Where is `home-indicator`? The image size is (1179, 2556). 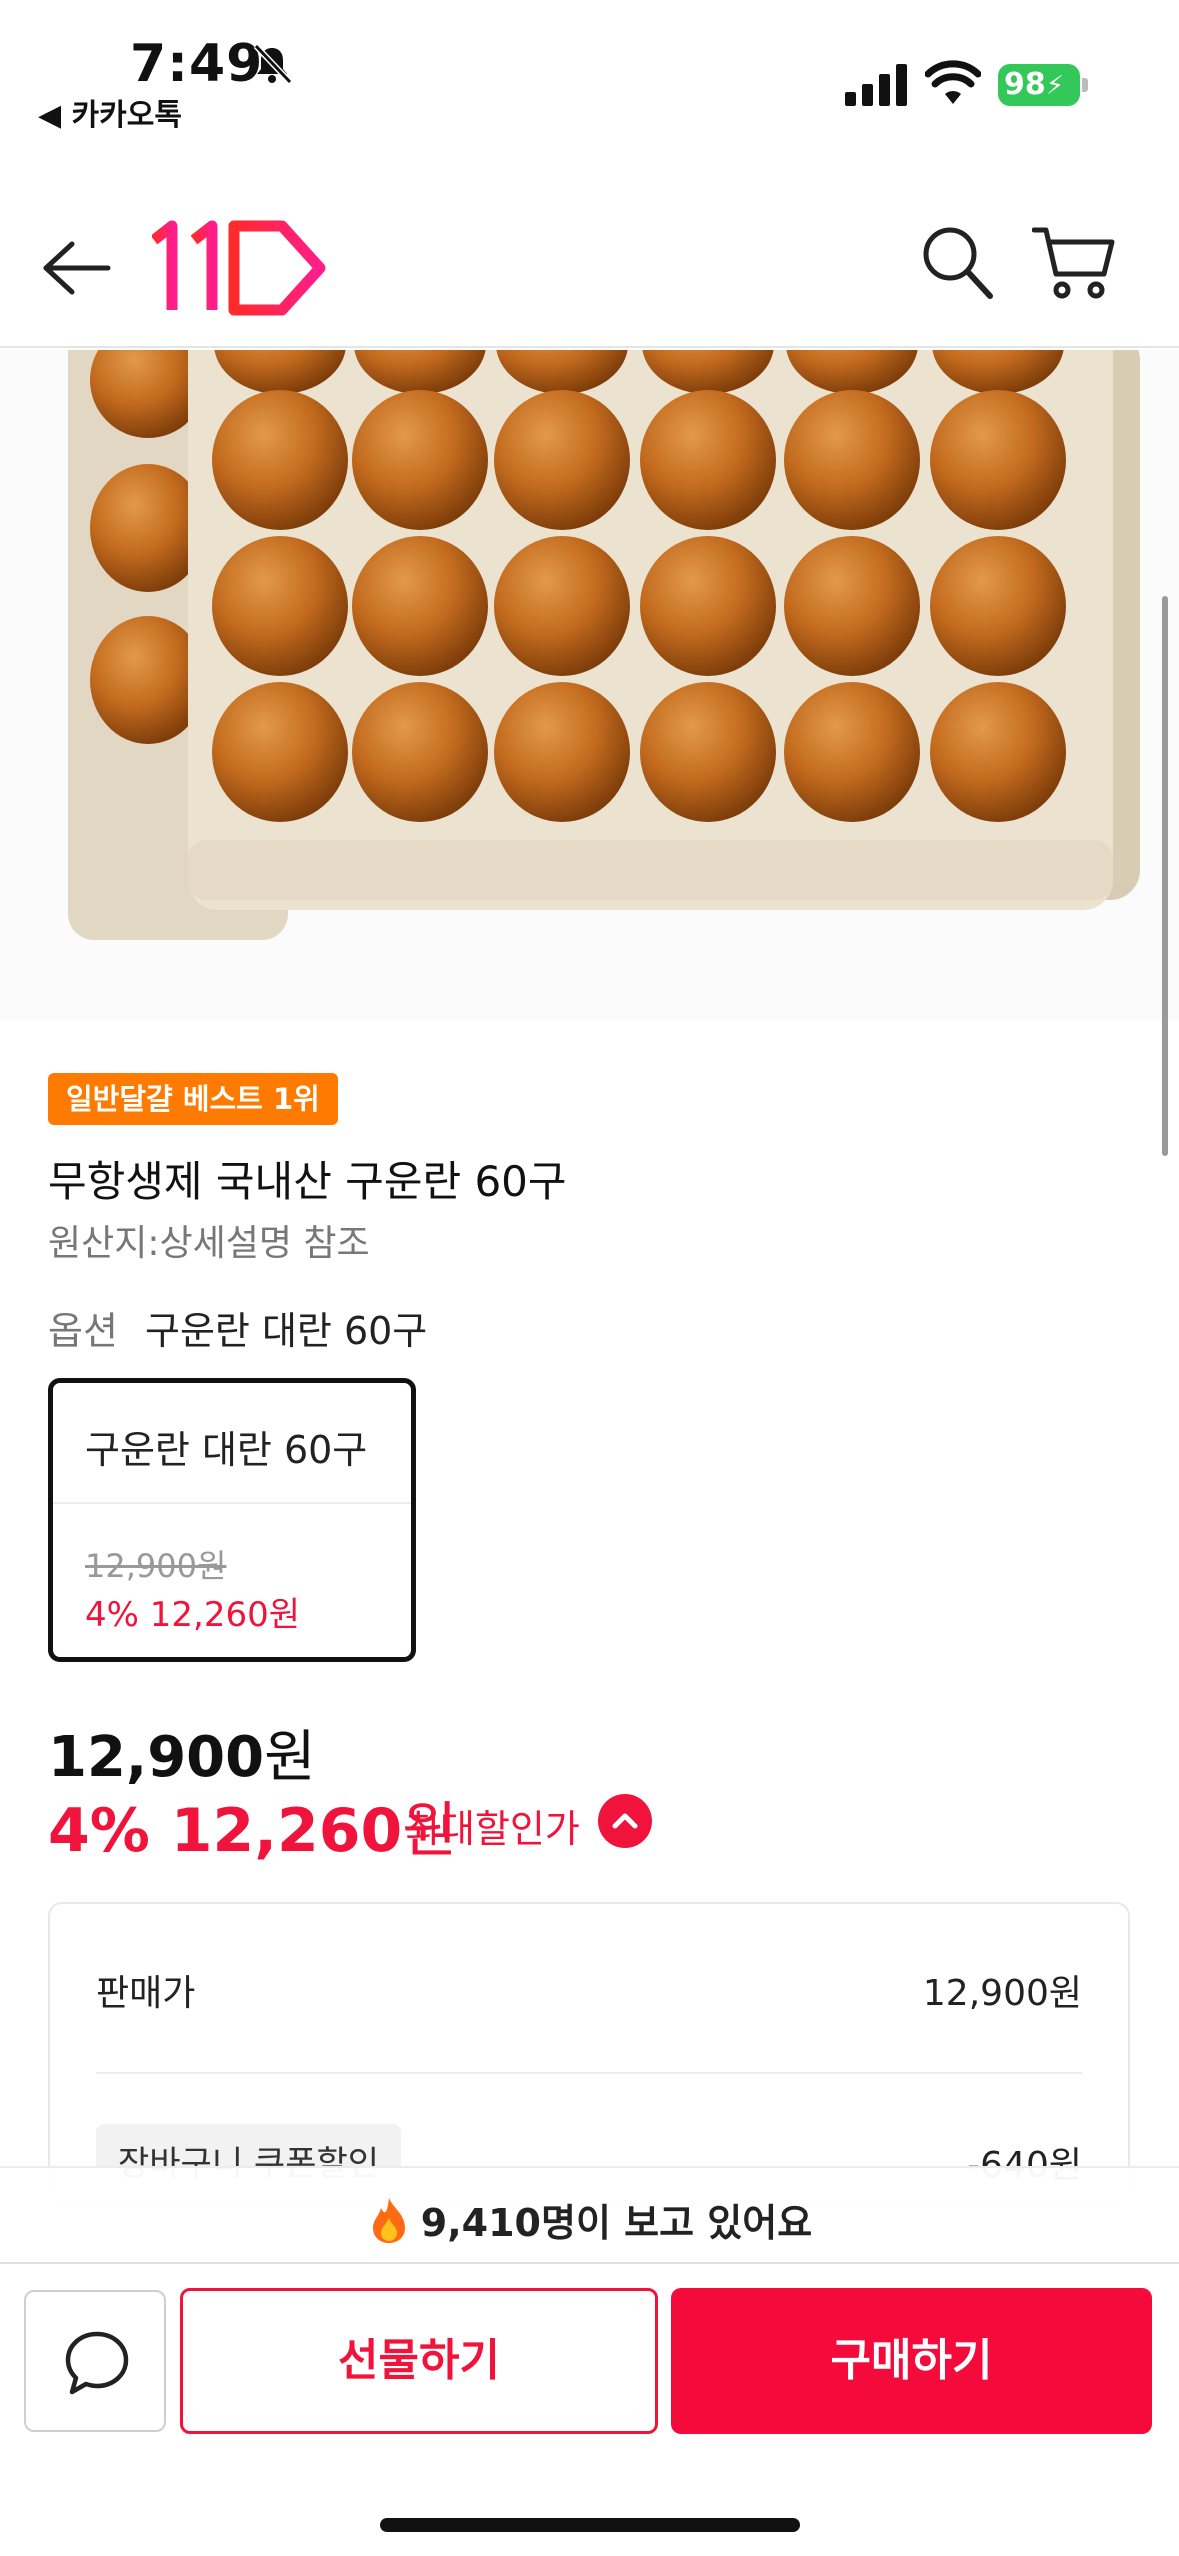 home-indicator is located at coordinates (590, 2525).